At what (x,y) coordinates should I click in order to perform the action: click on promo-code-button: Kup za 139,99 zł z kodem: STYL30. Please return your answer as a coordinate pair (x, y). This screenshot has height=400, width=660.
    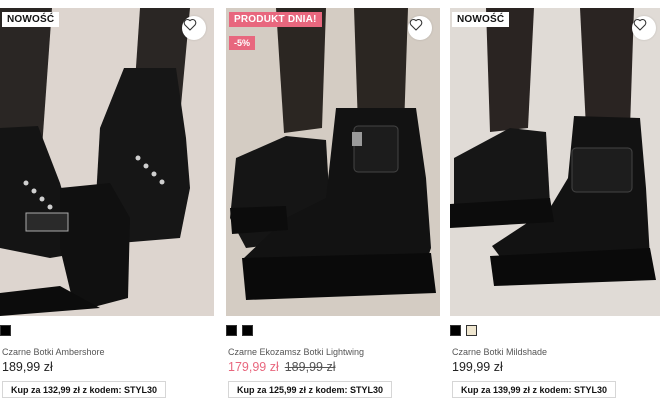
    Looking at the image, I should click on (534, 389).